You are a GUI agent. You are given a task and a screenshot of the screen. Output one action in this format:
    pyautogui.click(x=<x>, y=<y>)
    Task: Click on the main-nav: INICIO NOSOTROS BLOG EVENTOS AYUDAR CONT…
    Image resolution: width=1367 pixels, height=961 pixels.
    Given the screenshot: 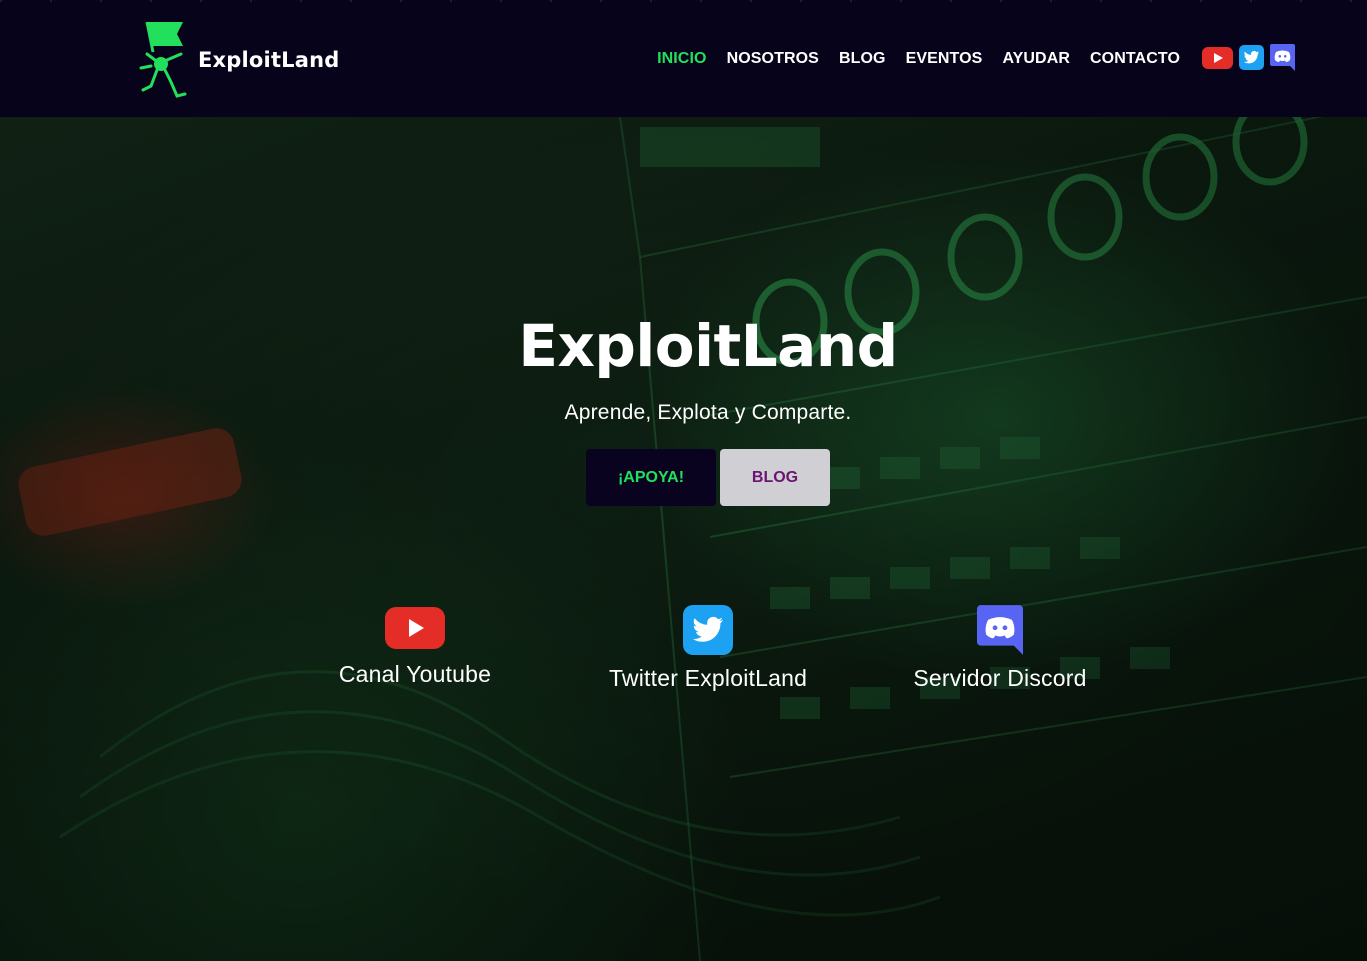 What is the action you would take?
    pyautogui.click(x=908, y=59)
    